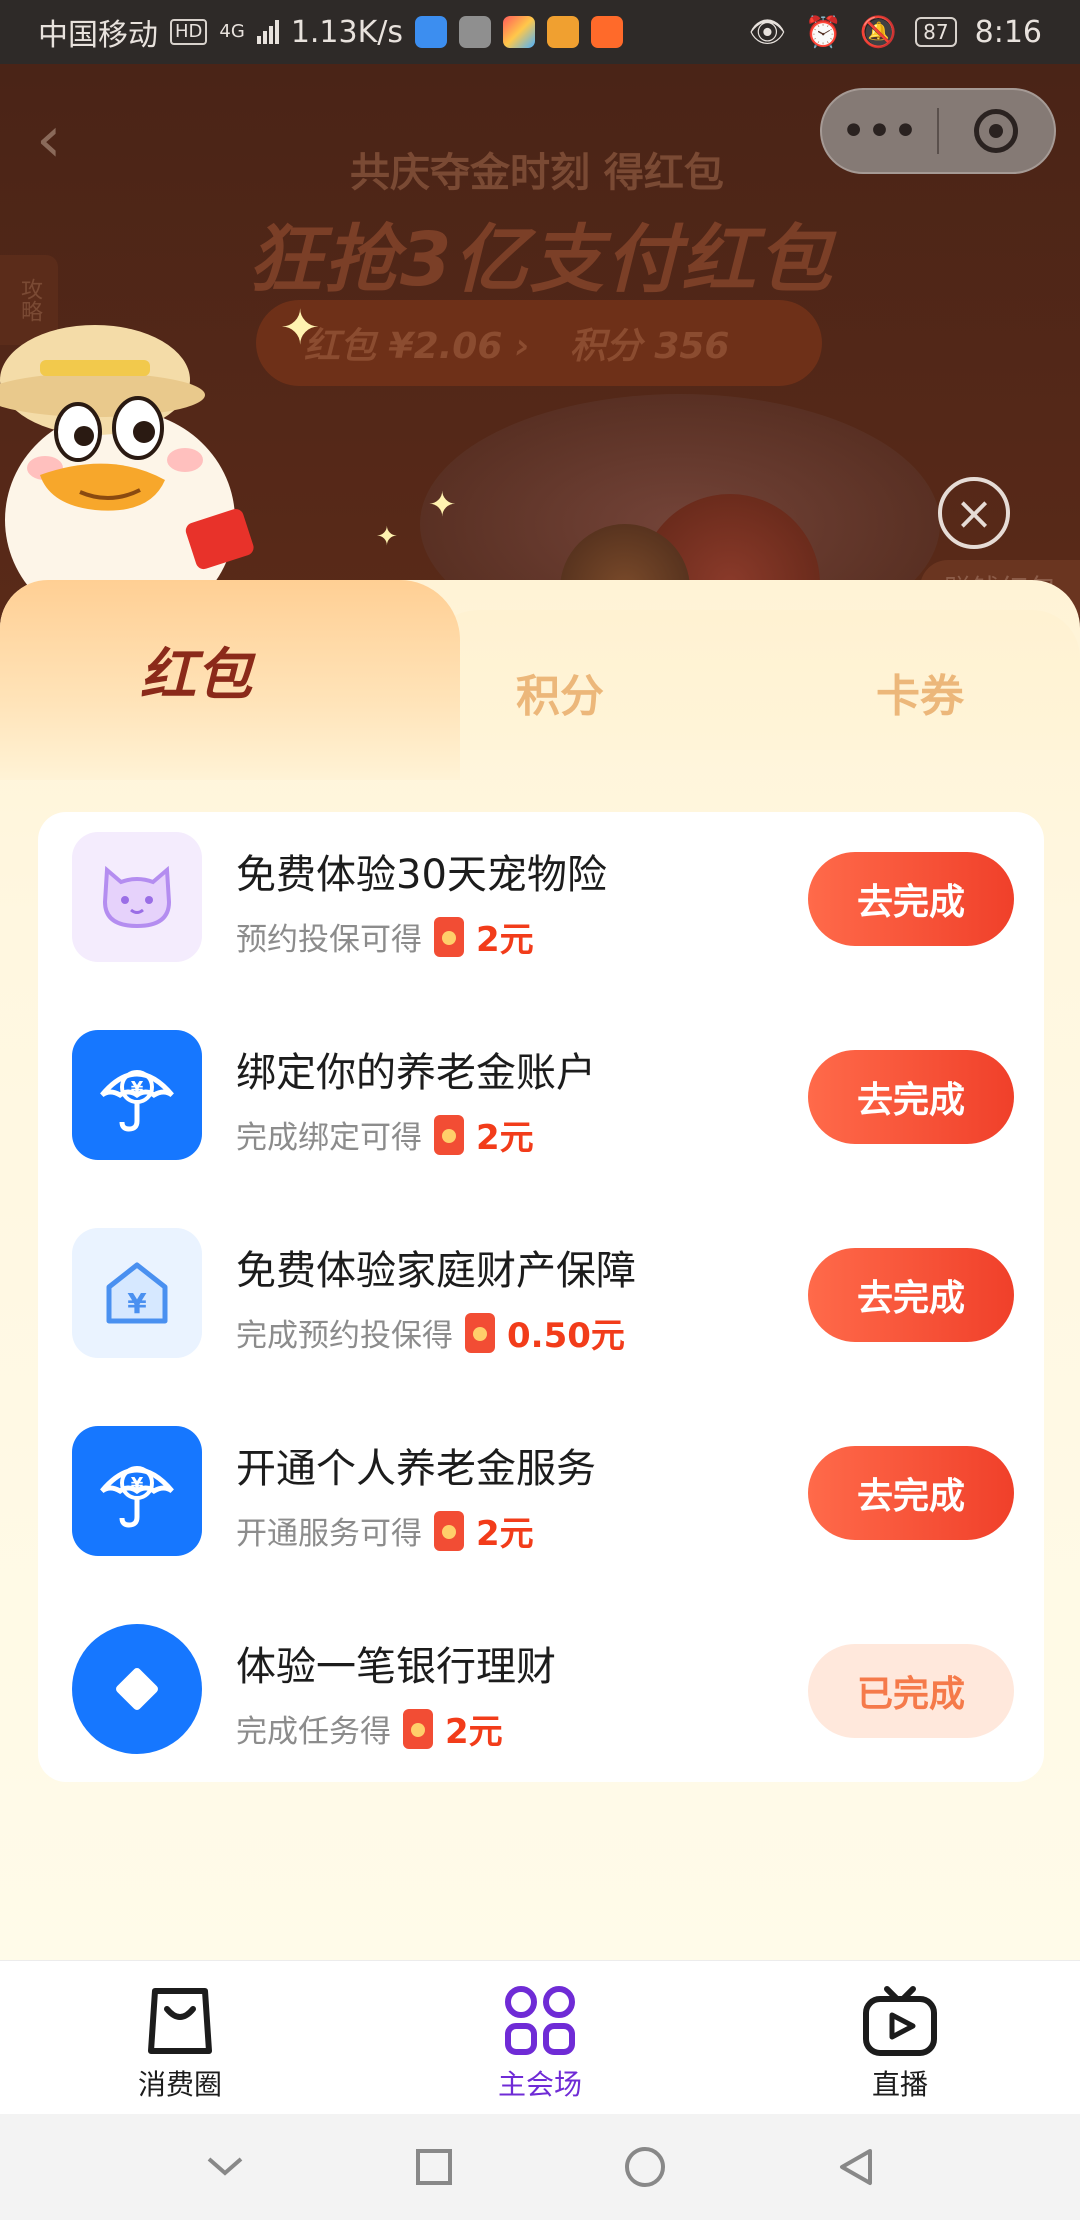  What do you see at coordinates (434, 2167) in the screenshot?
I see `recent-apps-icon` at bounding box center [434, 2167].